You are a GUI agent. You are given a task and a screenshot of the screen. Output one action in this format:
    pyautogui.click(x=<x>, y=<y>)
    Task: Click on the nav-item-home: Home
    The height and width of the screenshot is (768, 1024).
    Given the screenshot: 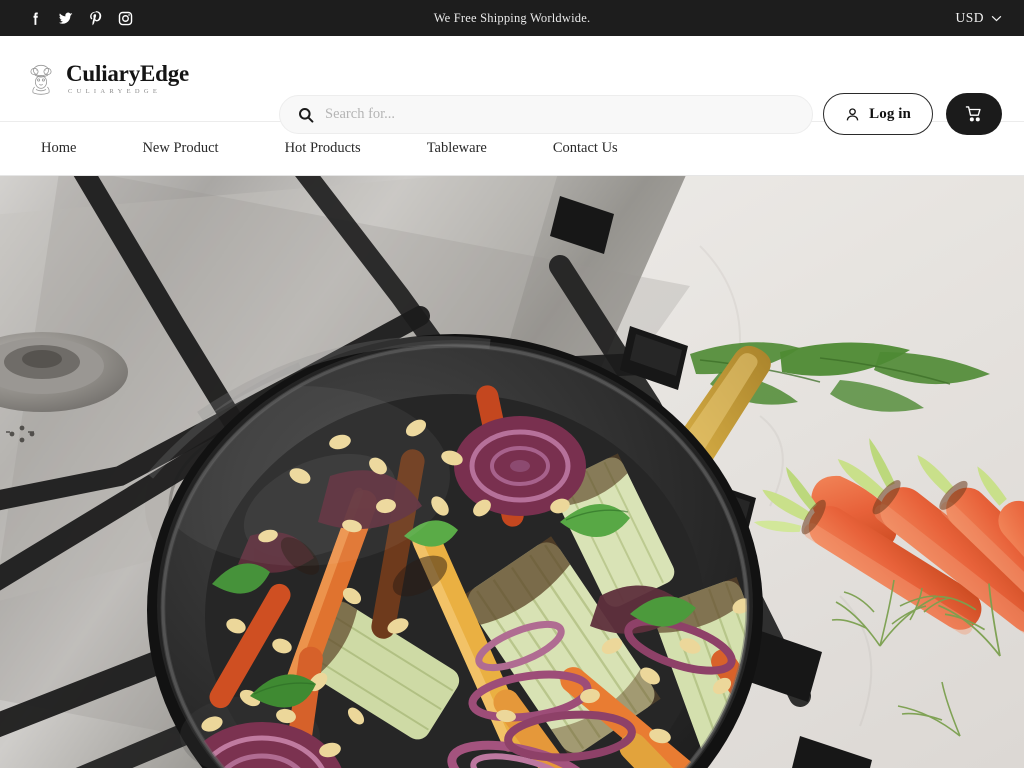 What is the action you would take?
    pyautogui.click(x=58, y=148)
    